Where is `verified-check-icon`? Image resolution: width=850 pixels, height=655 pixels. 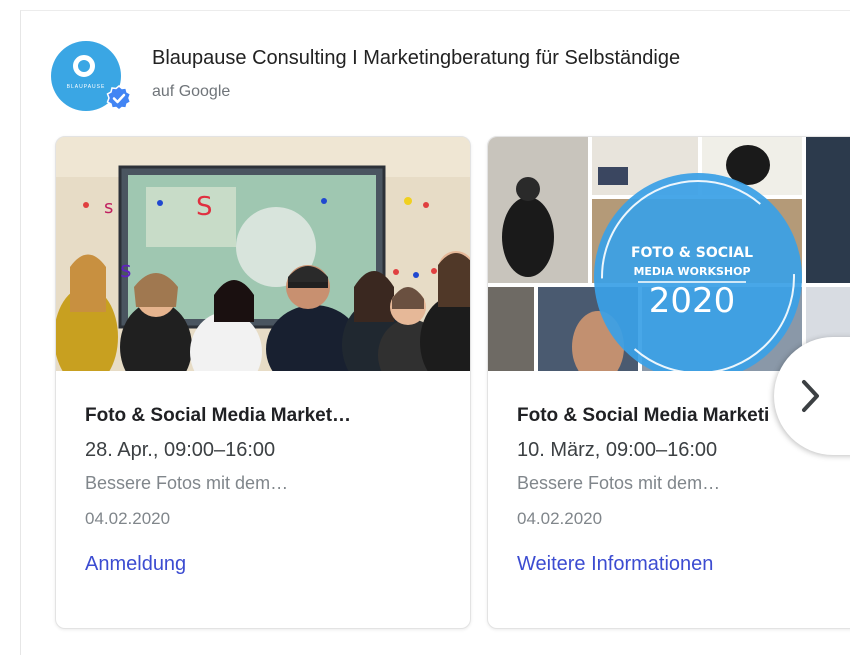 verified-check-icon is located at coordinates (119, 98).